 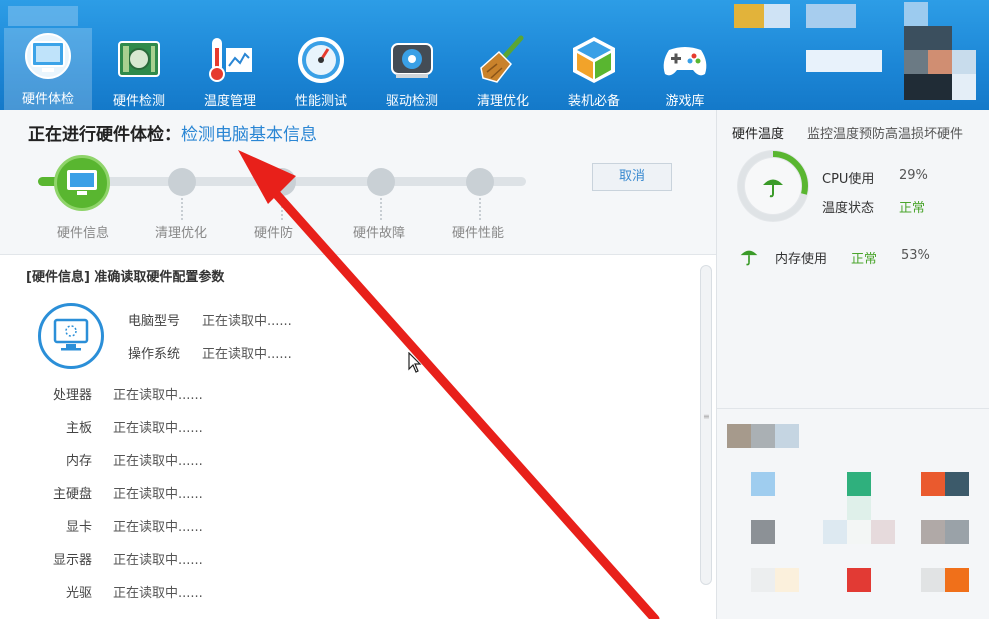 What do you see at coordinates (78, 428) in the screenshot?
I see `hardware-label: 主板` at bounding box center [78, 428].